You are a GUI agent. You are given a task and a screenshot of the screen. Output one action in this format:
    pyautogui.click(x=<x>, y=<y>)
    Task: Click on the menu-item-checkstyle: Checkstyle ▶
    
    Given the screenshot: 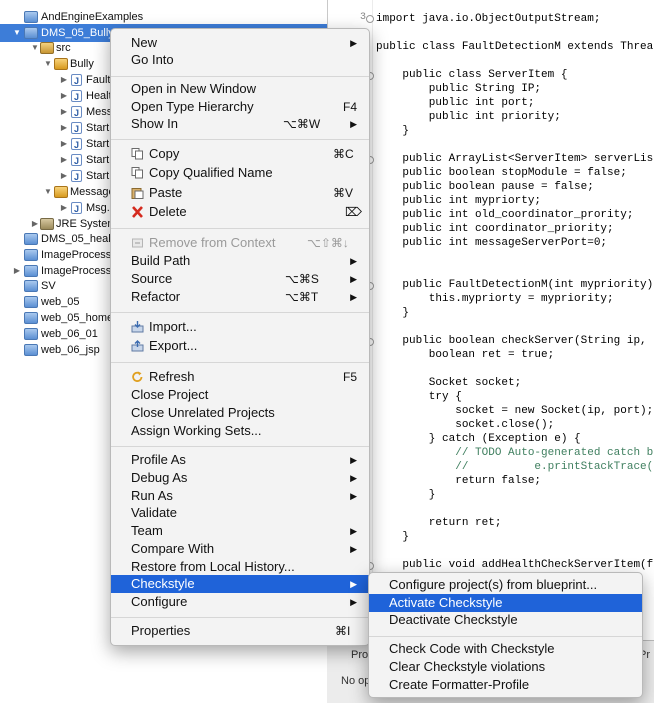 What is the action you would take?
    pyautogui.click(x=240, y=584)
    